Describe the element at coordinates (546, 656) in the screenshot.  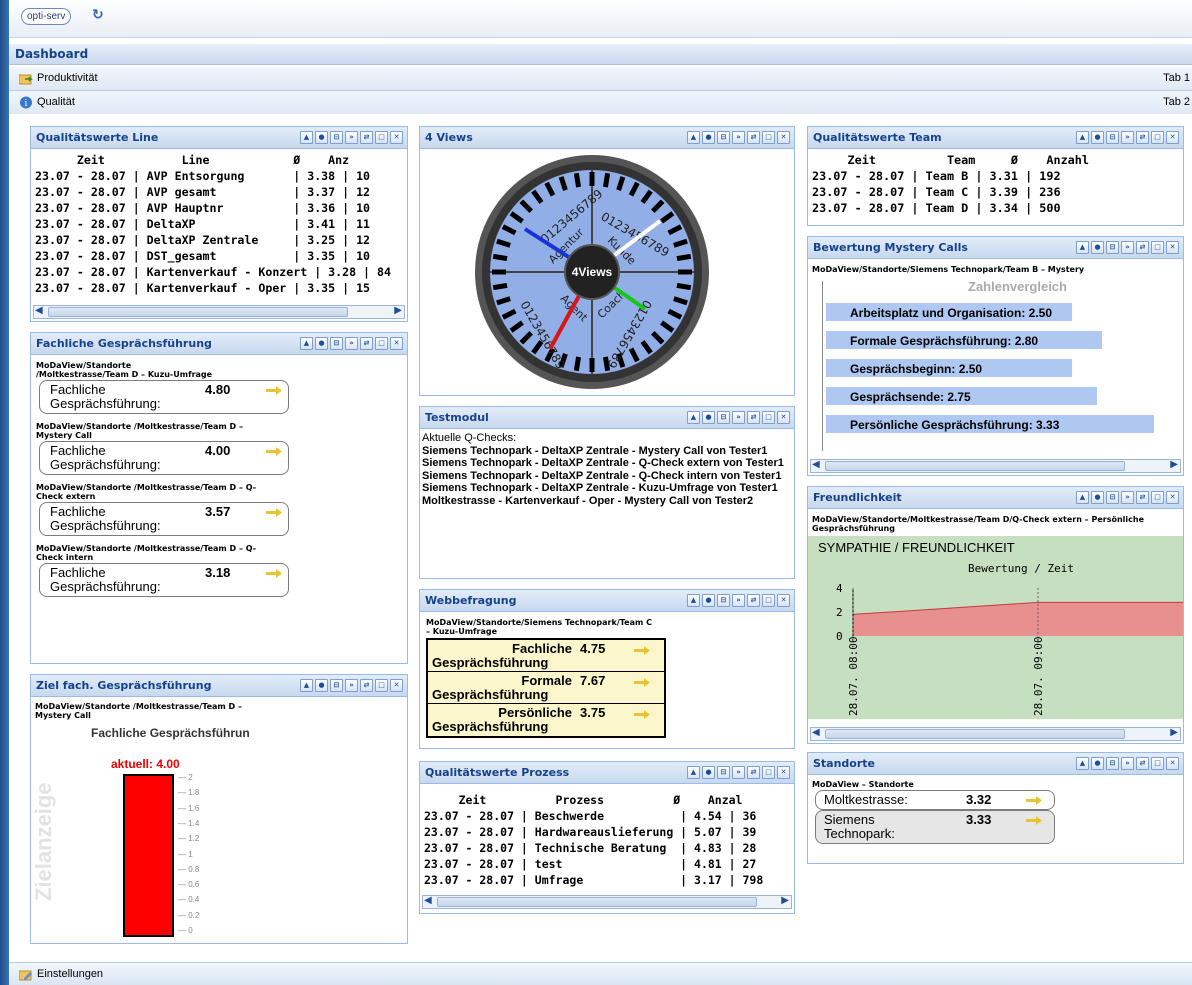
I see `webb-row: Fachliche Gesprächsführung 4.75` at that location.